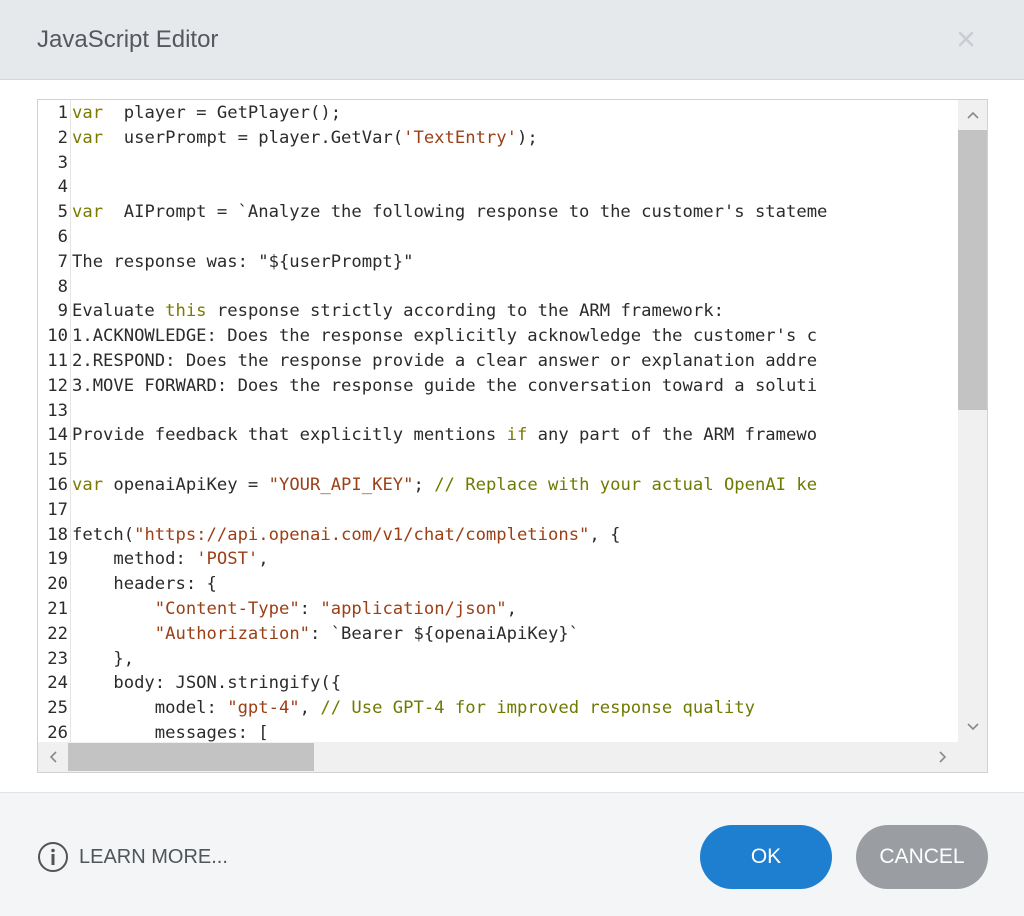  Describe the element at coordinates (922, 857) in the screenshot. I see `cancel-button: CANCEL` at that location.